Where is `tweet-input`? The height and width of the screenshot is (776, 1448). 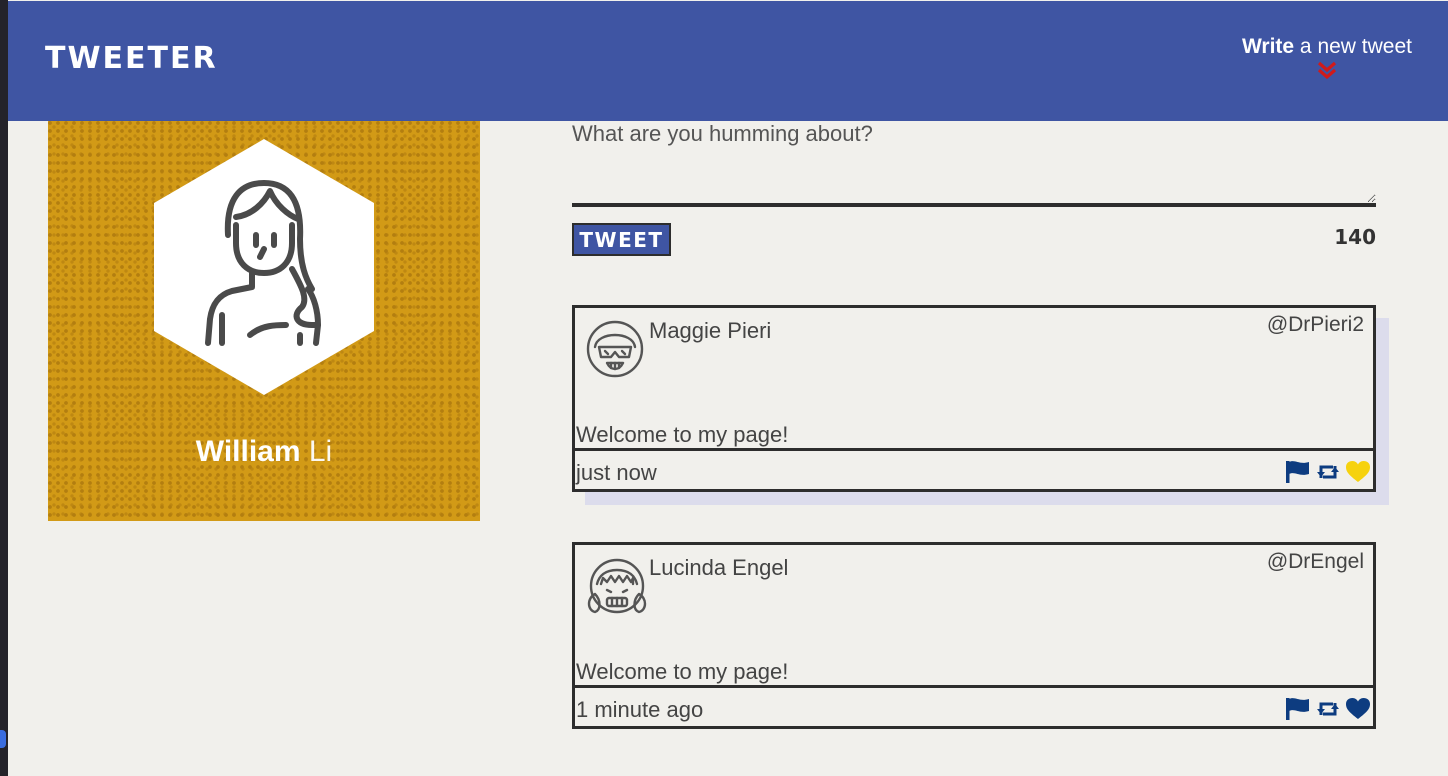 tweet-input is located at coordinates (974, 164).